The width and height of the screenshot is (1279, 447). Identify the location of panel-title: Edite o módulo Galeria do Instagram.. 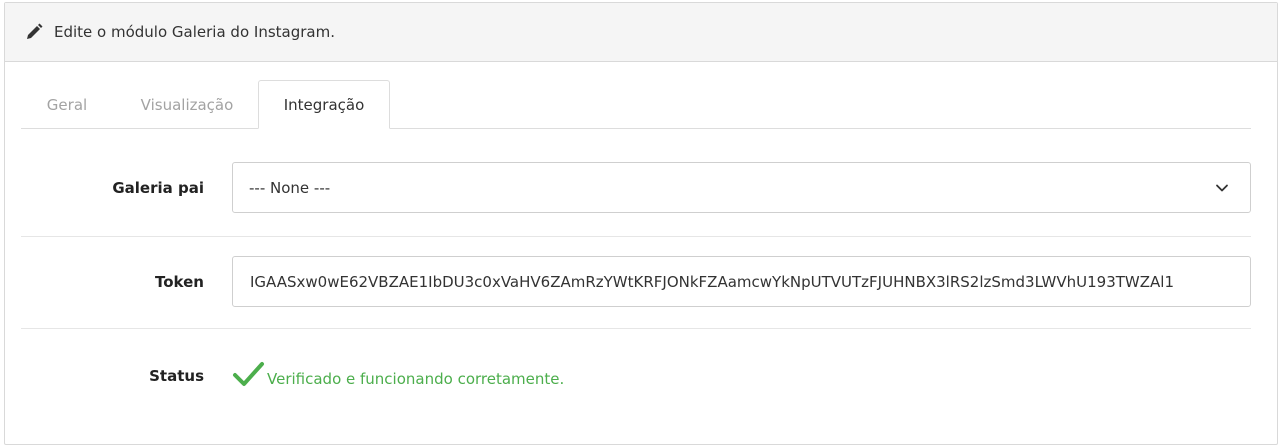
(194, 32).